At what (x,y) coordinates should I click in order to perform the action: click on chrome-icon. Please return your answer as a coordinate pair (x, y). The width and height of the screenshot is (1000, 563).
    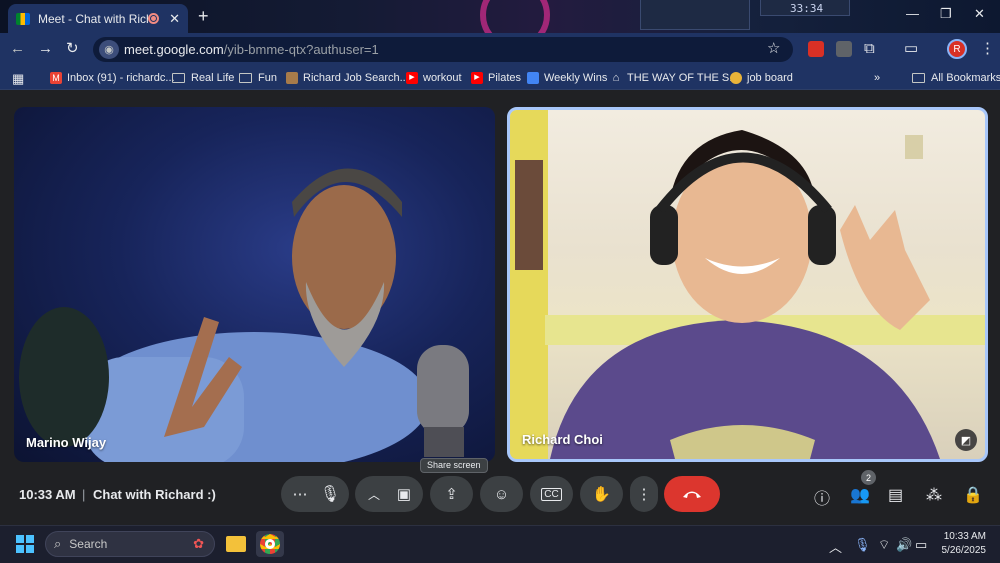
    Looking at the image, I should click on (270, 544).